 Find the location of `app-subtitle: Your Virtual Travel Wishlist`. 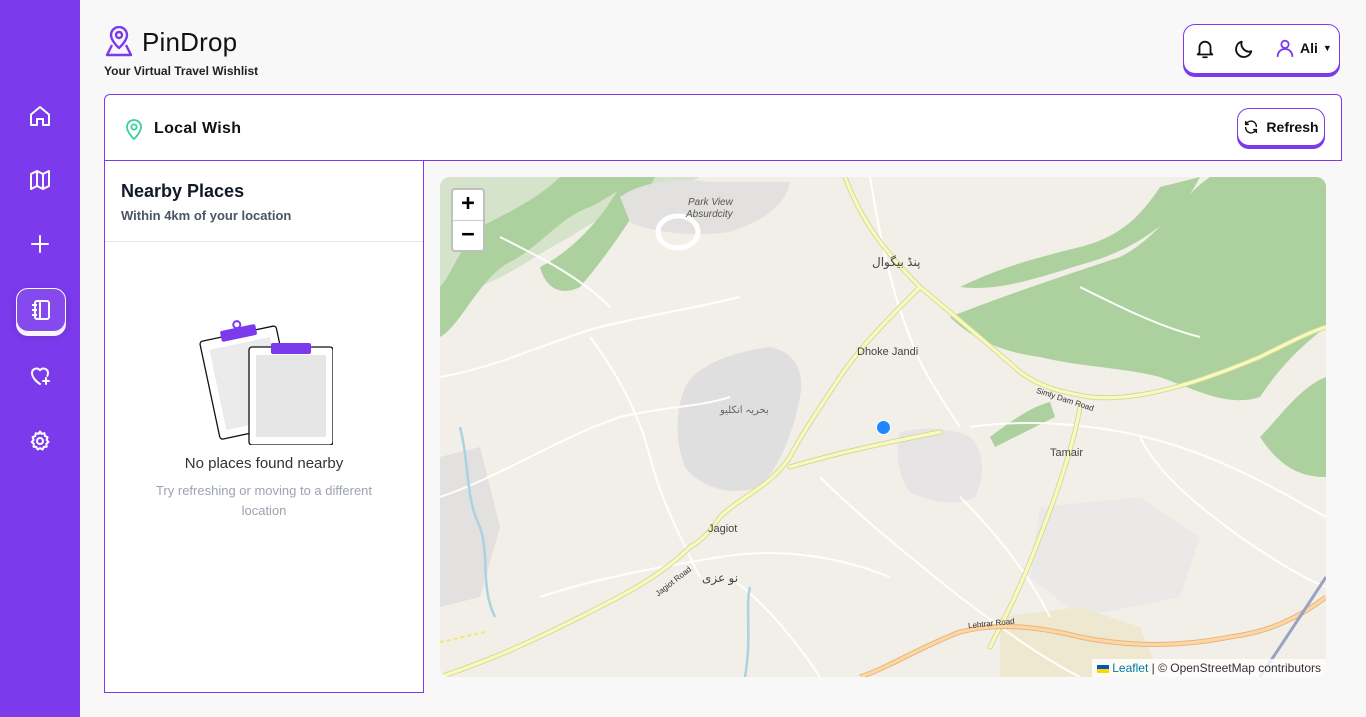

app-subtitle: Your Virtual Travel Wishlist is located at coordinates (181, 71).